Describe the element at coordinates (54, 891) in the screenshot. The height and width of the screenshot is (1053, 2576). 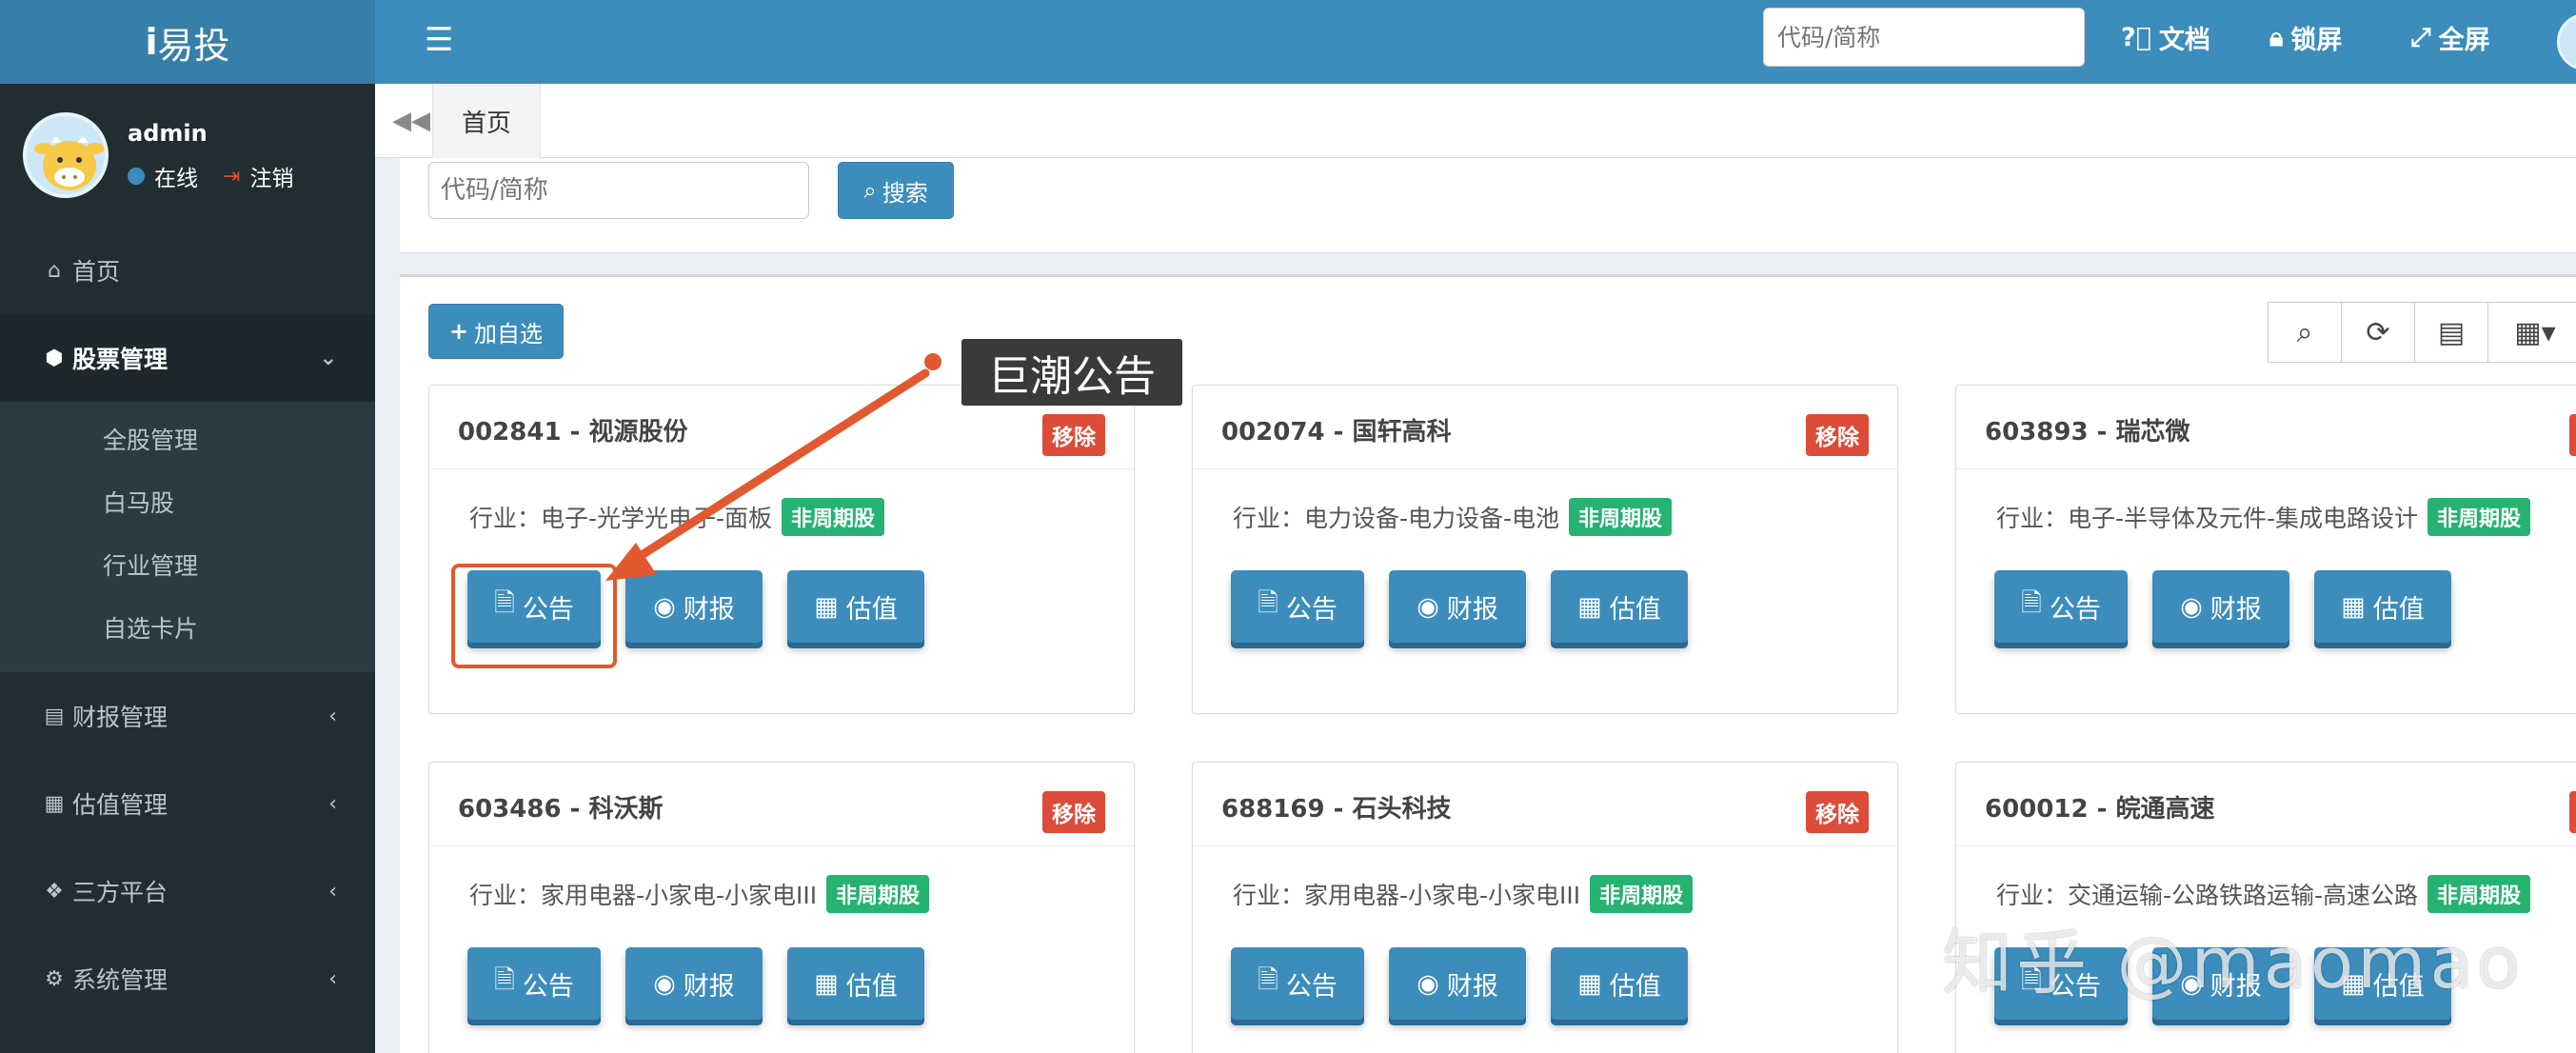
I see `cubes-icon: ❖` at that location.